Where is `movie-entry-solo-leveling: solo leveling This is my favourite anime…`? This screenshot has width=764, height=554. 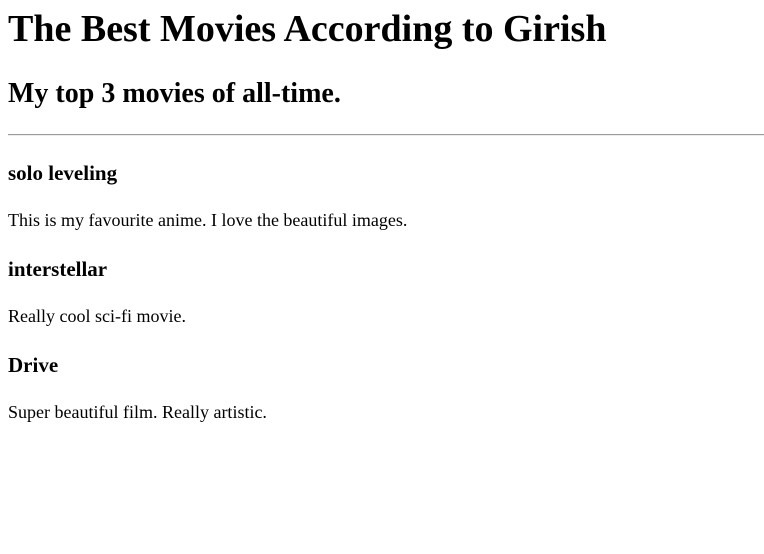 movie-entry-solo-leveling: solo leveling This is my favourite anime… is located at coordinates (386, 196).